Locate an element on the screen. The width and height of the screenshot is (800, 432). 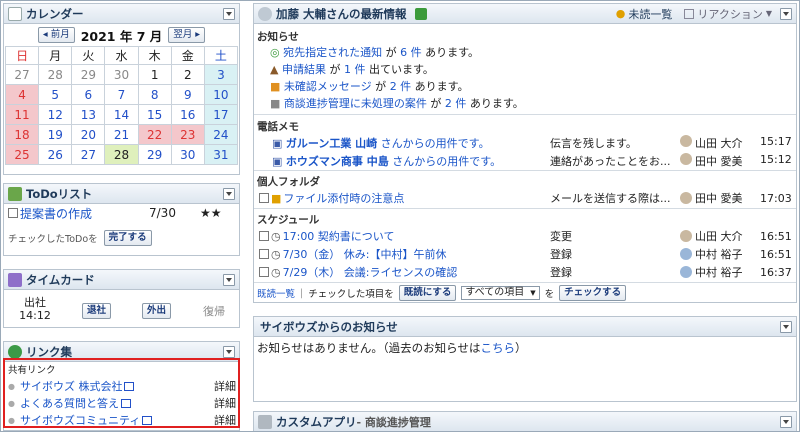
notice-count: 6 件 is located at coordinates (411, 52).